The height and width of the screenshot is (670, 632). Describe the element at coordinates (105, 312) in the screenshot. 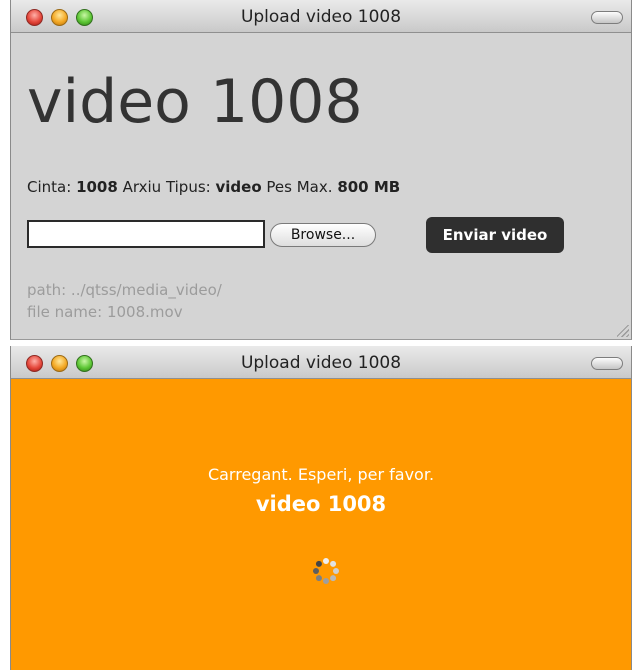

I see `file-name-text: file name: 1008.mov` at that location.